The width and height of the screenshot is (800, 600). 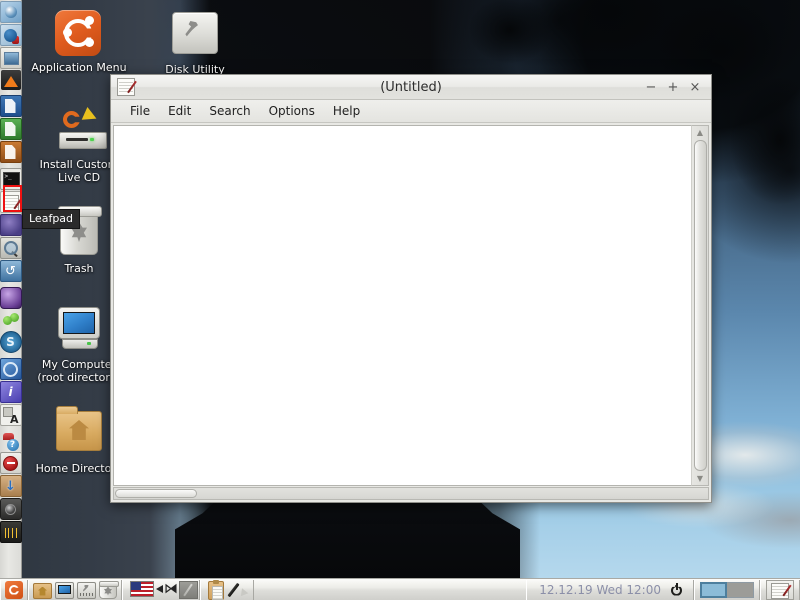 What do you see at coordinates (166, 590) in the screenshot?
I see `volume-icon` at bounding box center [166, 590].